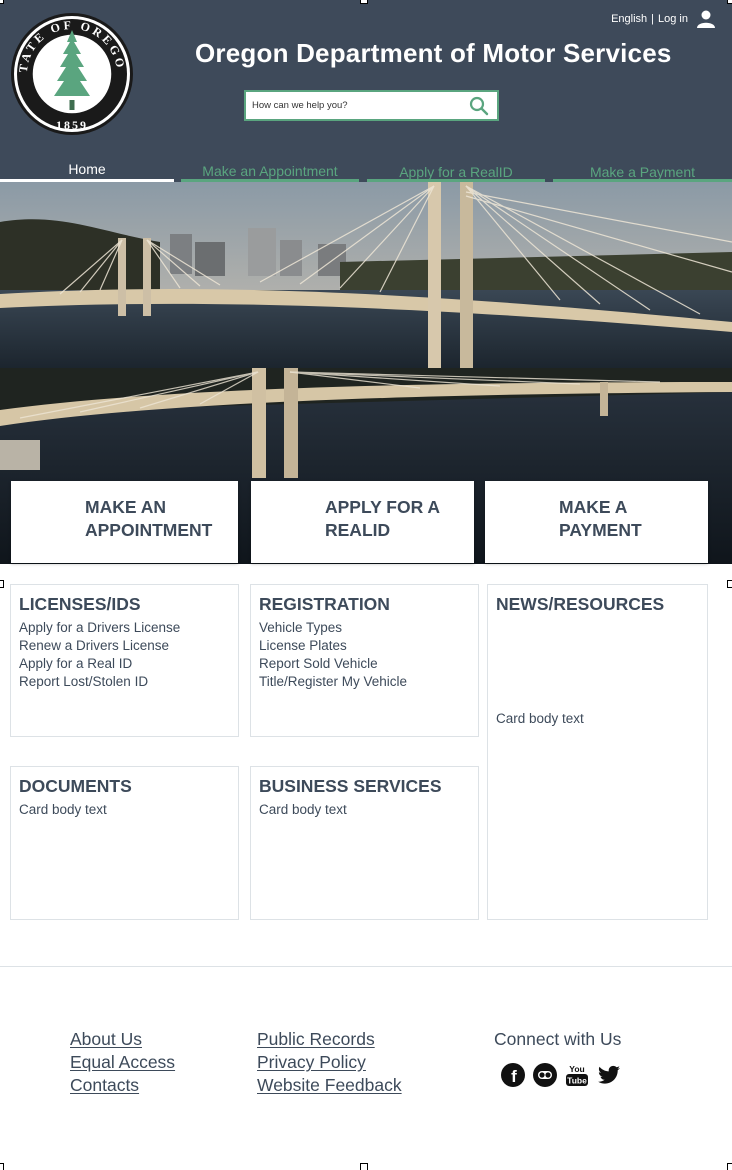  I want to click on documents-card: DOCUMENTS Card body text, so click(124, 843).